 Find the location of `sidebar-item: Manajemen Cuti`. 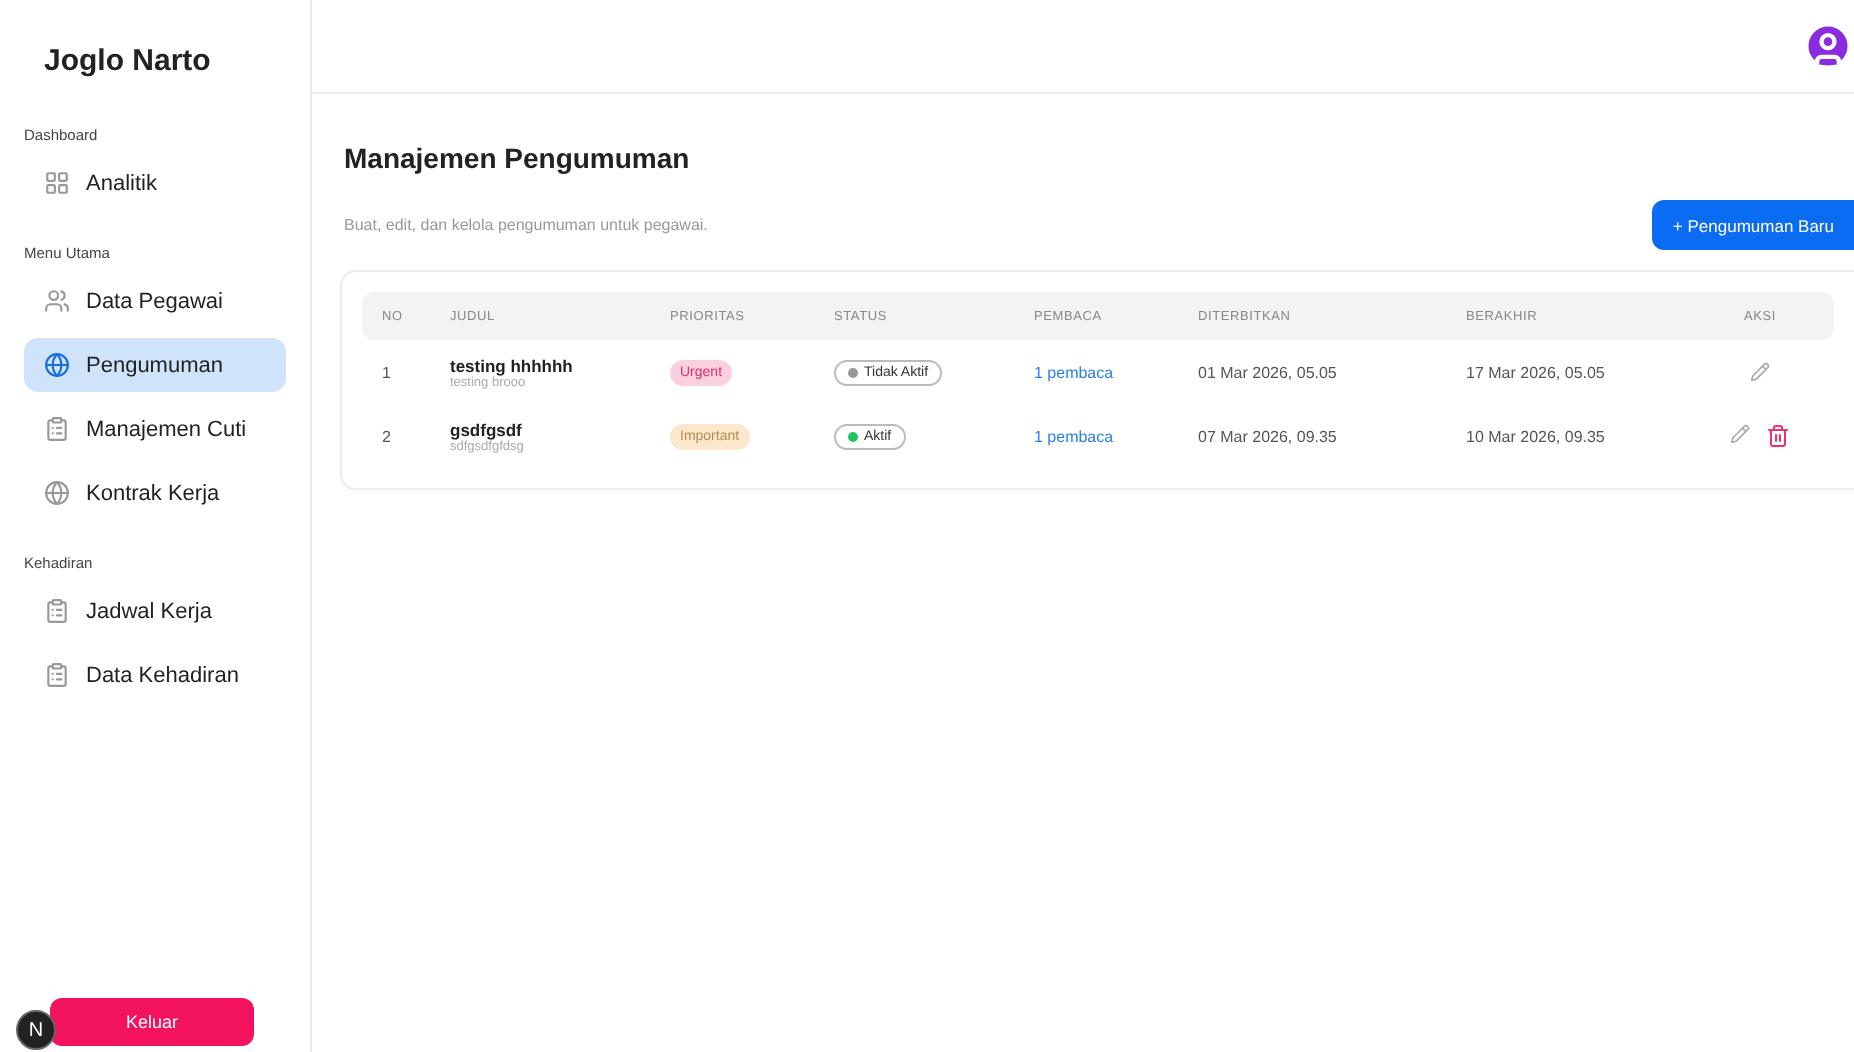

sidebar-item: Manajemen Cuti is located at coordinates (155, 429).